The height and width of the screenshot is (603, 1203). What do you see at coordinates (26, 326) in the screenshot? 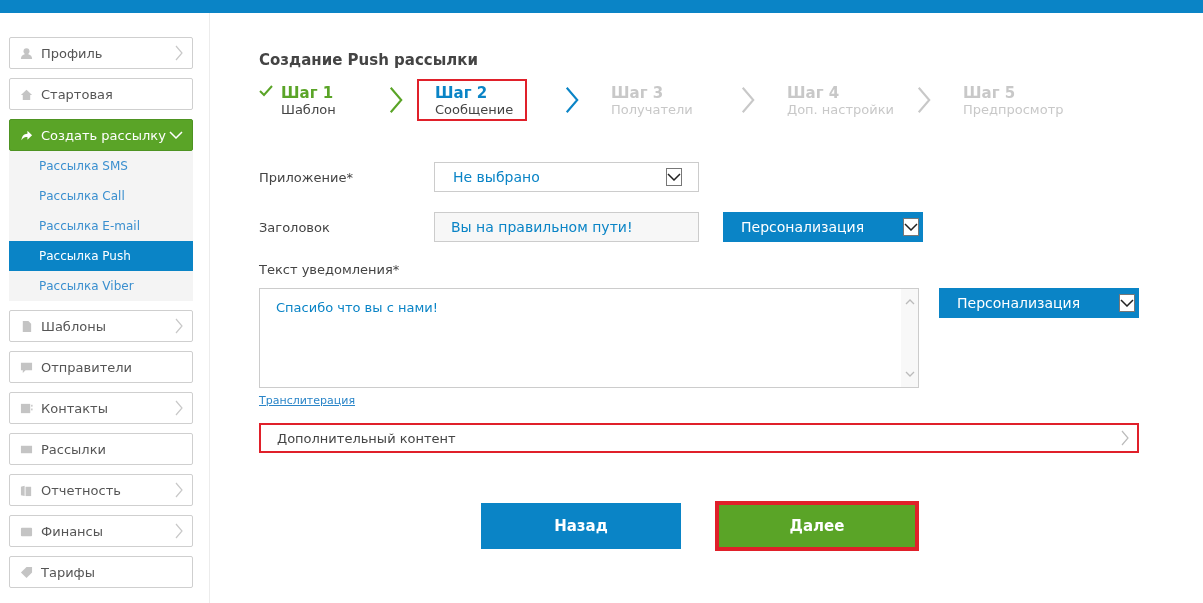
I see `document-icon` at bounding box center [26, 326].